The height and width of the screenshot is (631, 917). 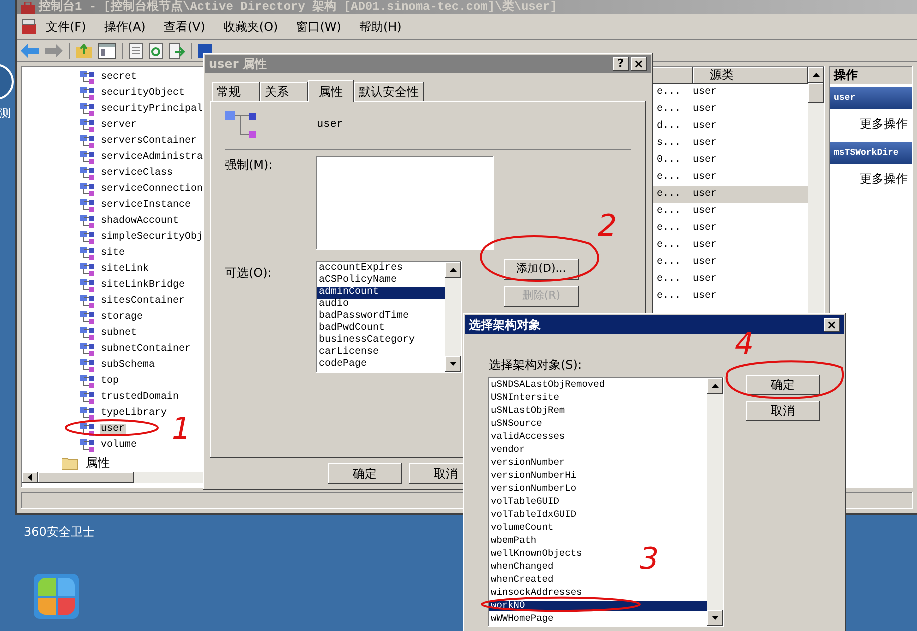 I want to click on column-header: 源类, so click(x=750, y=75).